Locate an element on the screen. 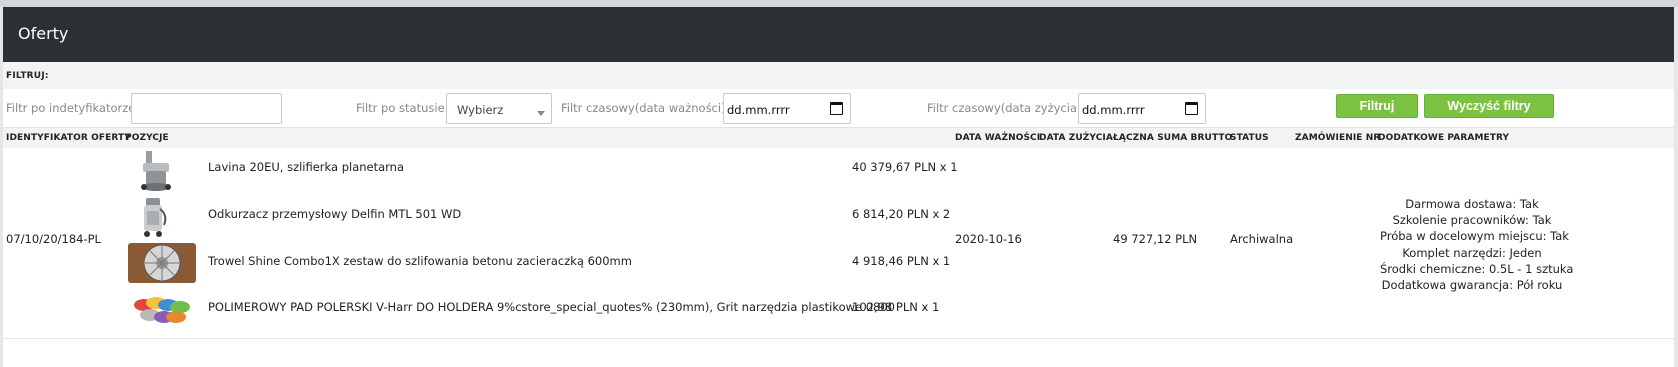  col-order-header: ZAMÓWIENIE NR is located at coordinates (1338, 138).